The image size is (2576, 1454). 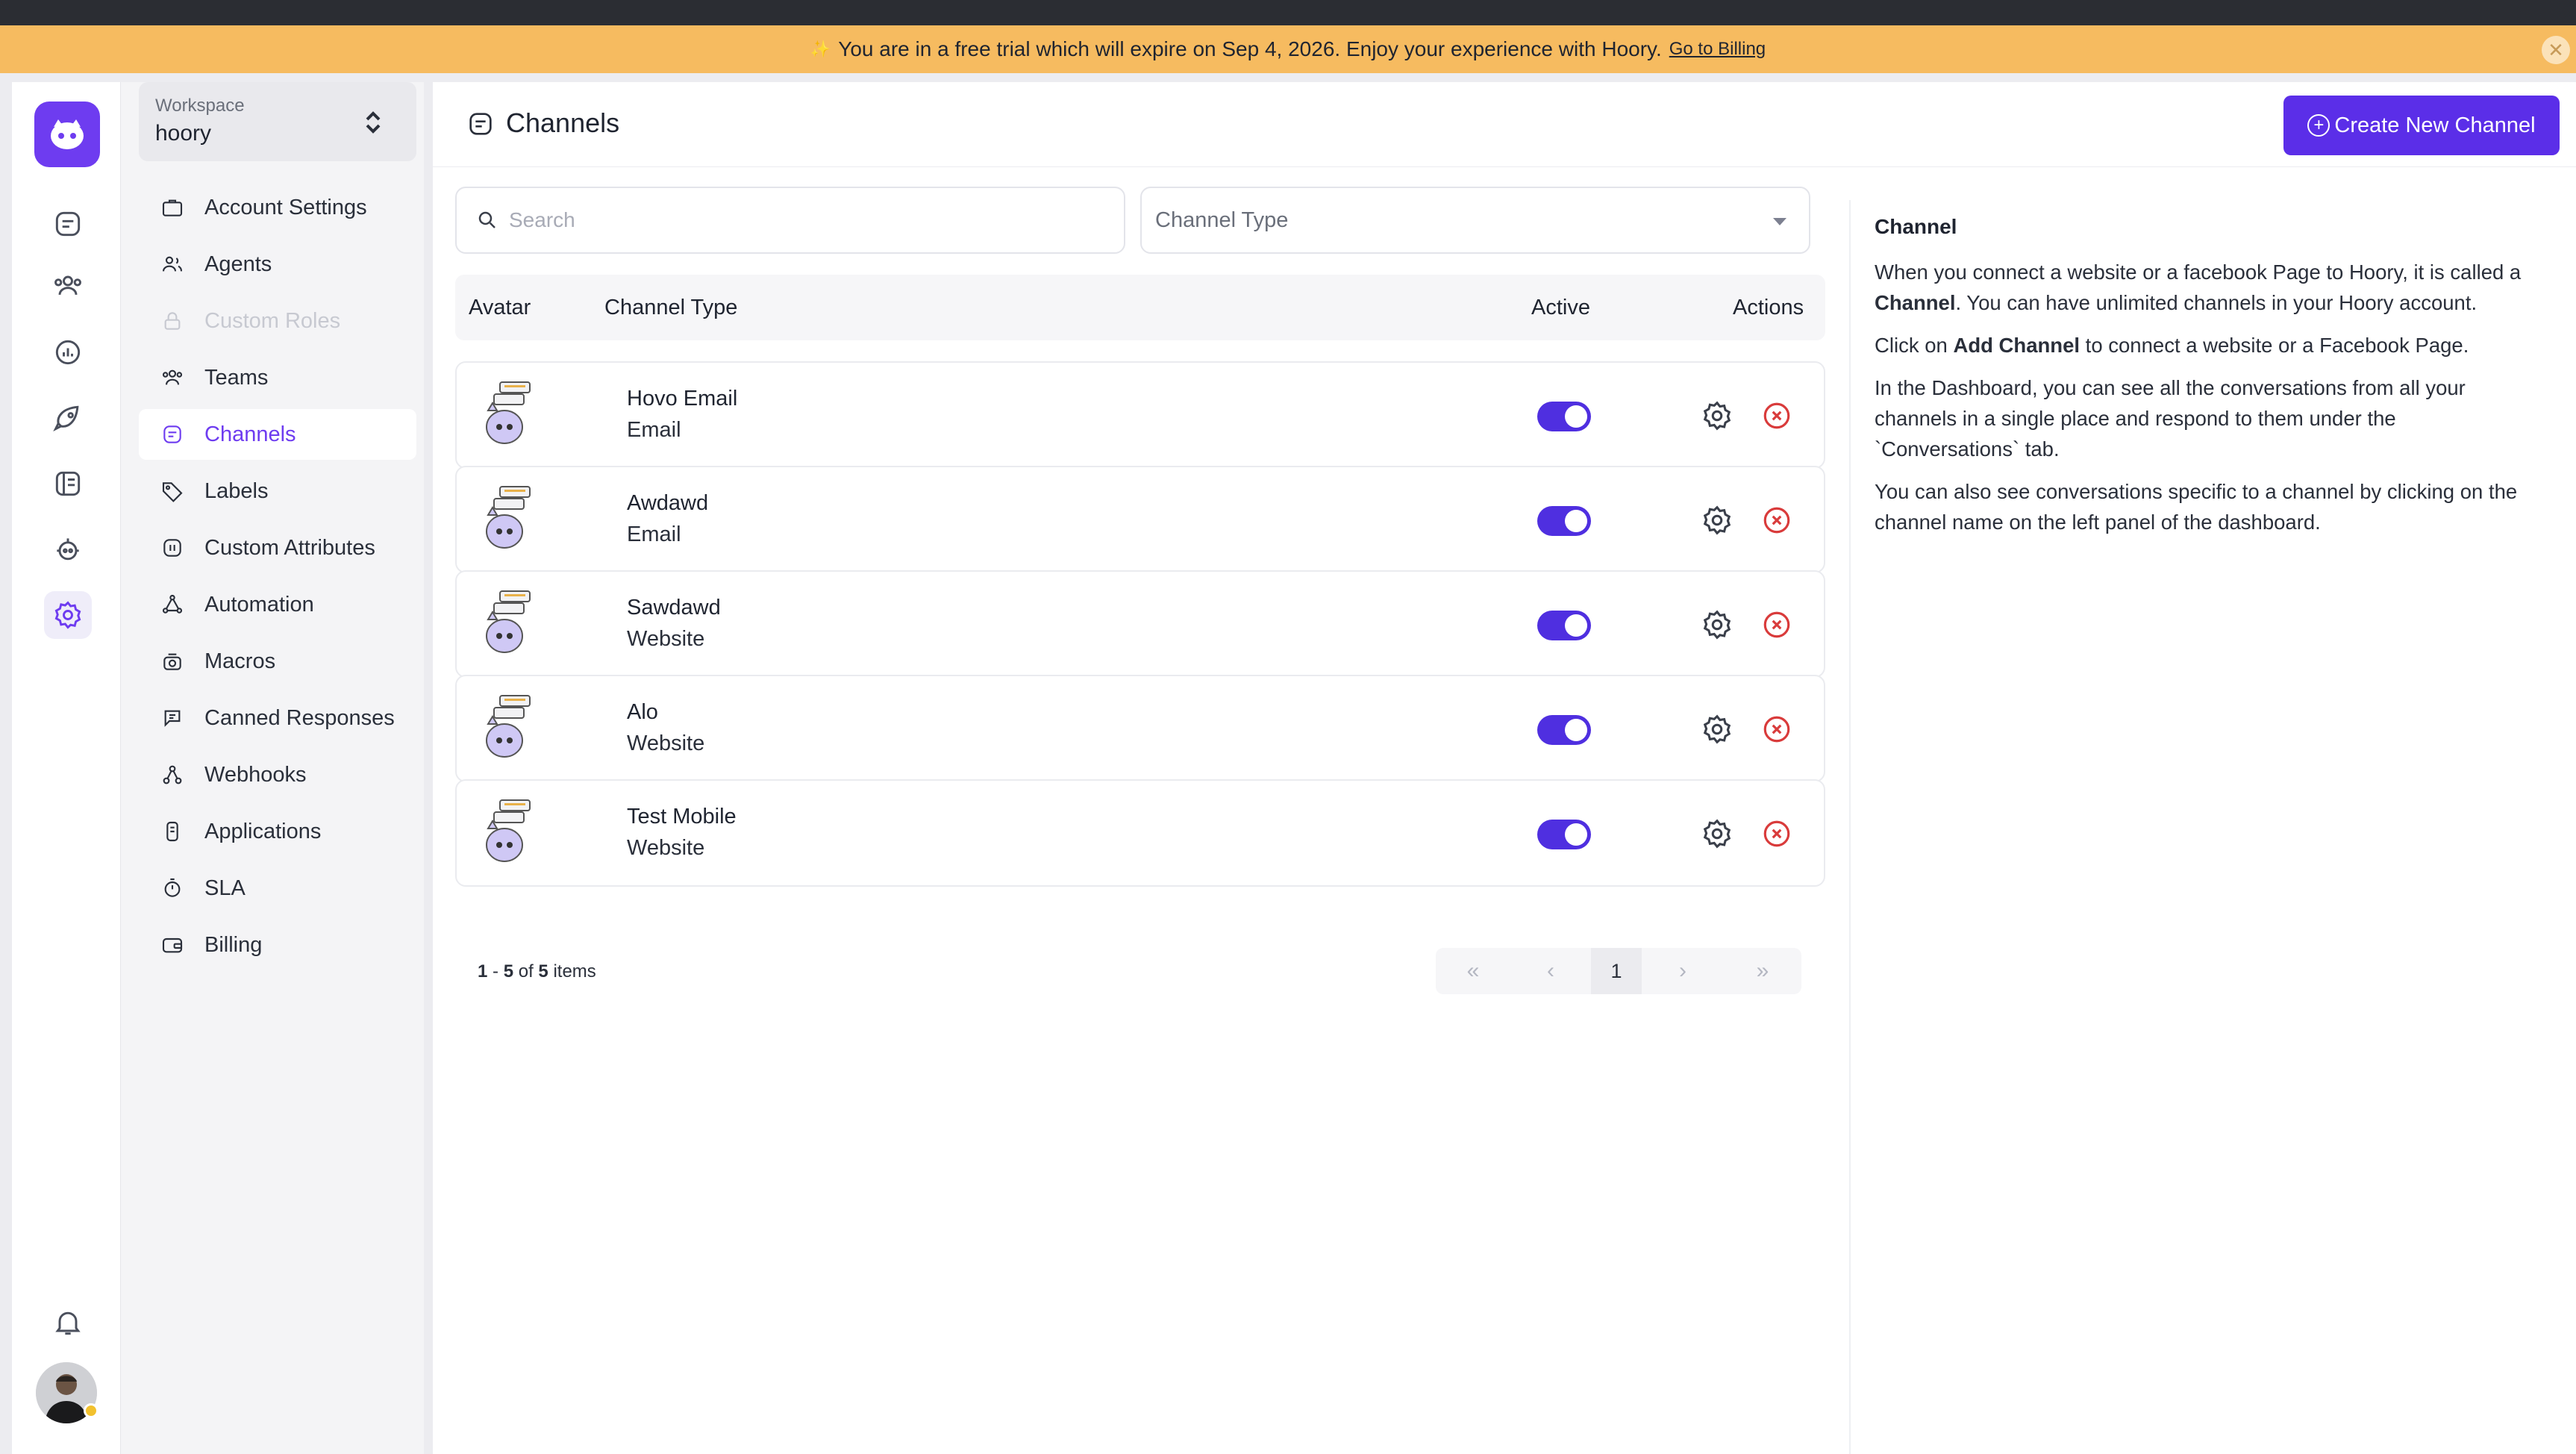 What do you see at coordinates (67, 134) in the screenshot?
I see `hoory-logo` at bounding box center [67, 134].